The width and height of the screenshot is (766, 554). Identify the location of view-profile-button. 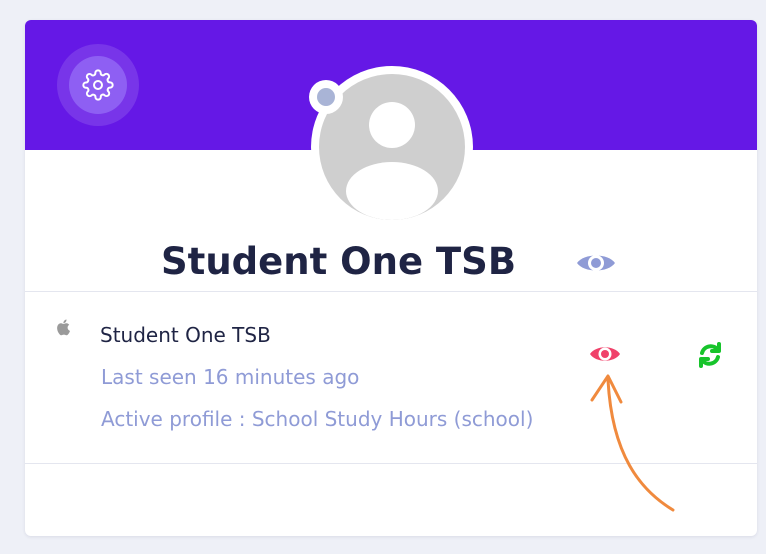
(596, 263).